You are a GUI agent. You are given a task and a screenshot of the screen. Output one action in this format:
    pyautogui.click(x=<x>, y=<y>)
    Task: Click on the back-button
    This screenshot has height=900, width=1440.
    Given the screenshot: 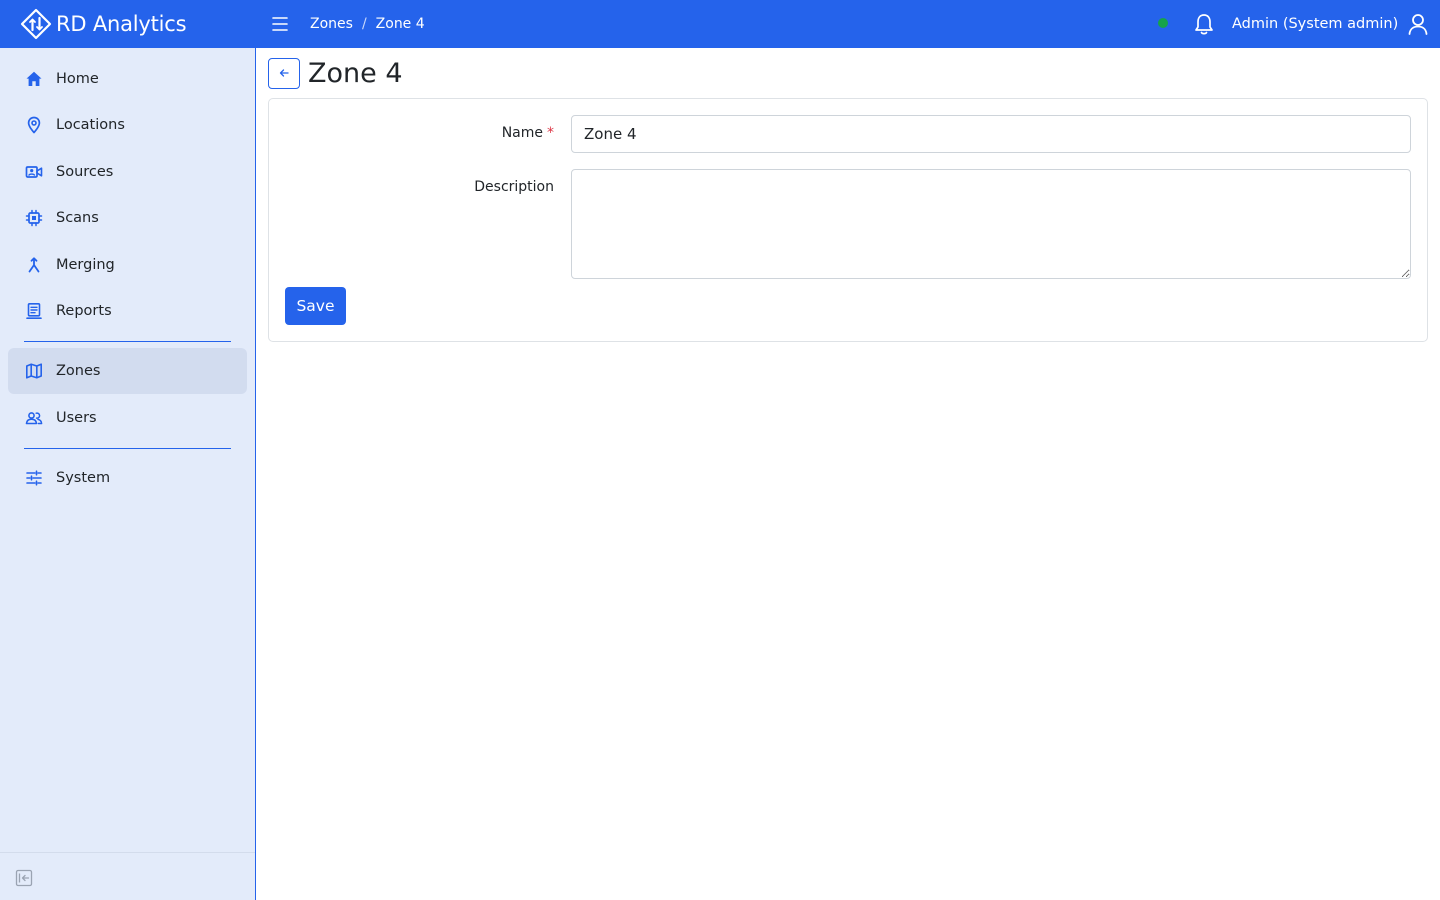 What is the action you would take?
    pyautogui.click(x=284, y=73)
    